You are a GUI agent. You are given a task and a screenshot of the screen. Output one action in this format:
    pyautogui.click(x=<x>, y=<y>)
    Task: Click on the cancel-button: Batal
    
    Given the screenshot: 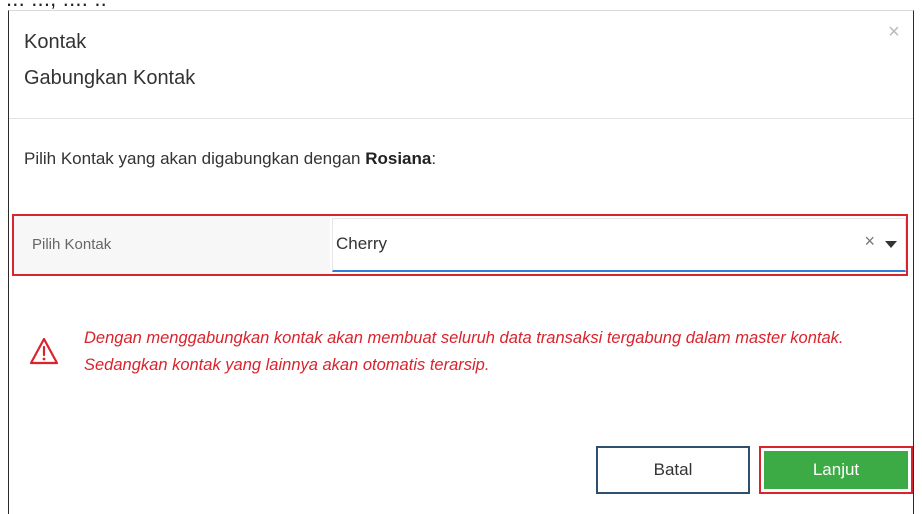 What is the action you would take?
    pyautogui.click(x=673, y=470)
    